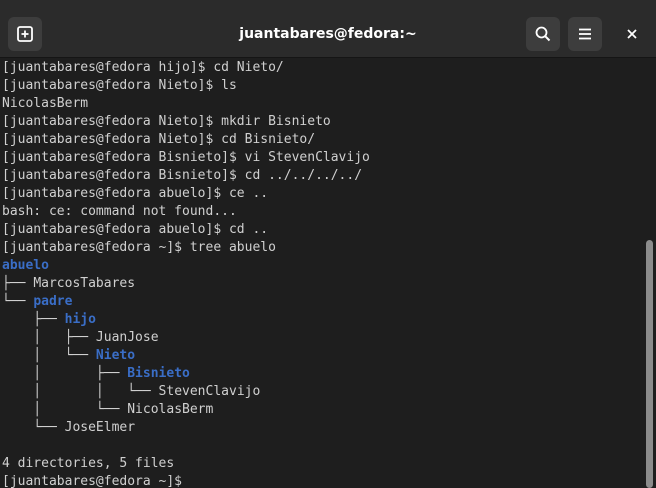 The height and width of the screenshot is (488, 656). What do you see at coordinates (320, 374) in the screenshot?
I see `tree-line: │ ├── Bisnieto` at bounding box center [320, 374].